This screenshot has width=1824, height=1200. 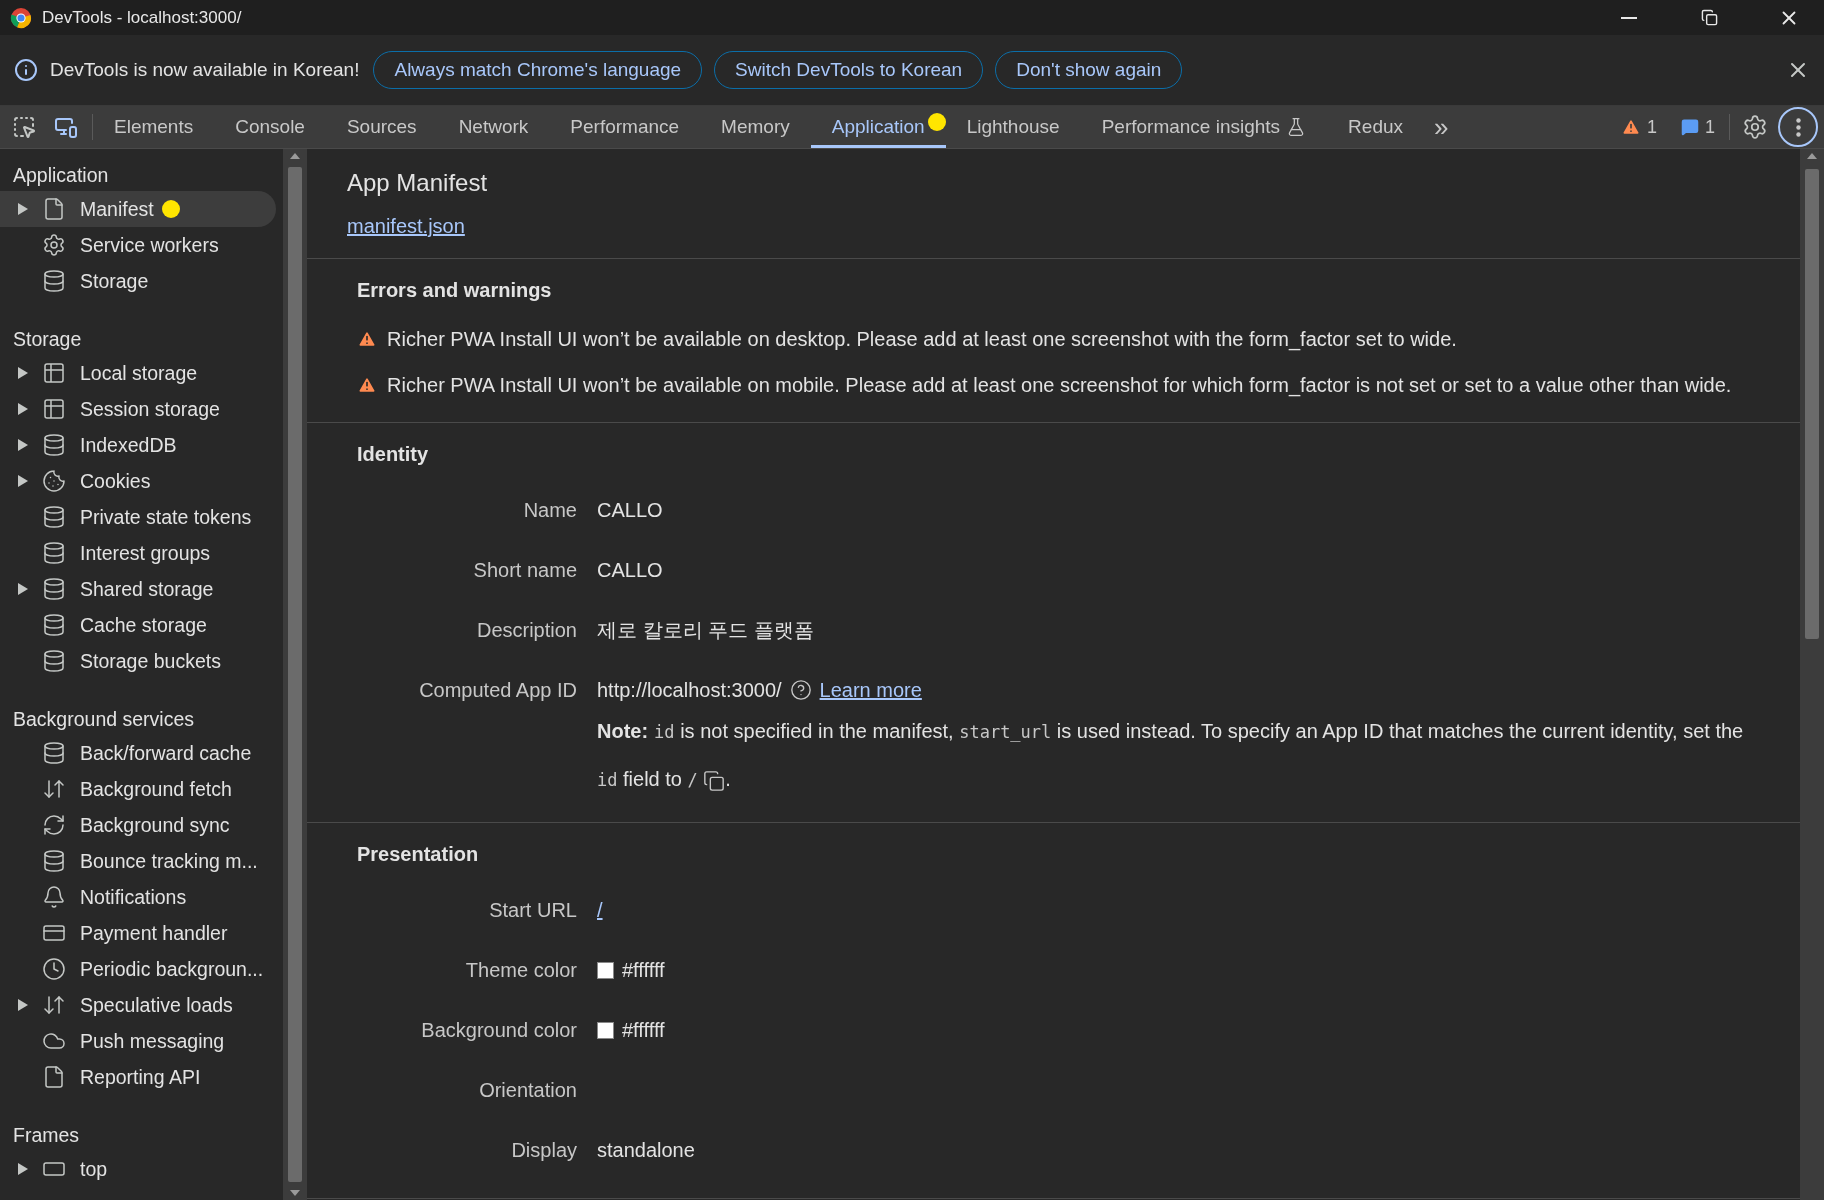 What do you see at coordinates (1755, 127) in the screenshot?
I see `settings-icon` at bounding box center [1755, 127].